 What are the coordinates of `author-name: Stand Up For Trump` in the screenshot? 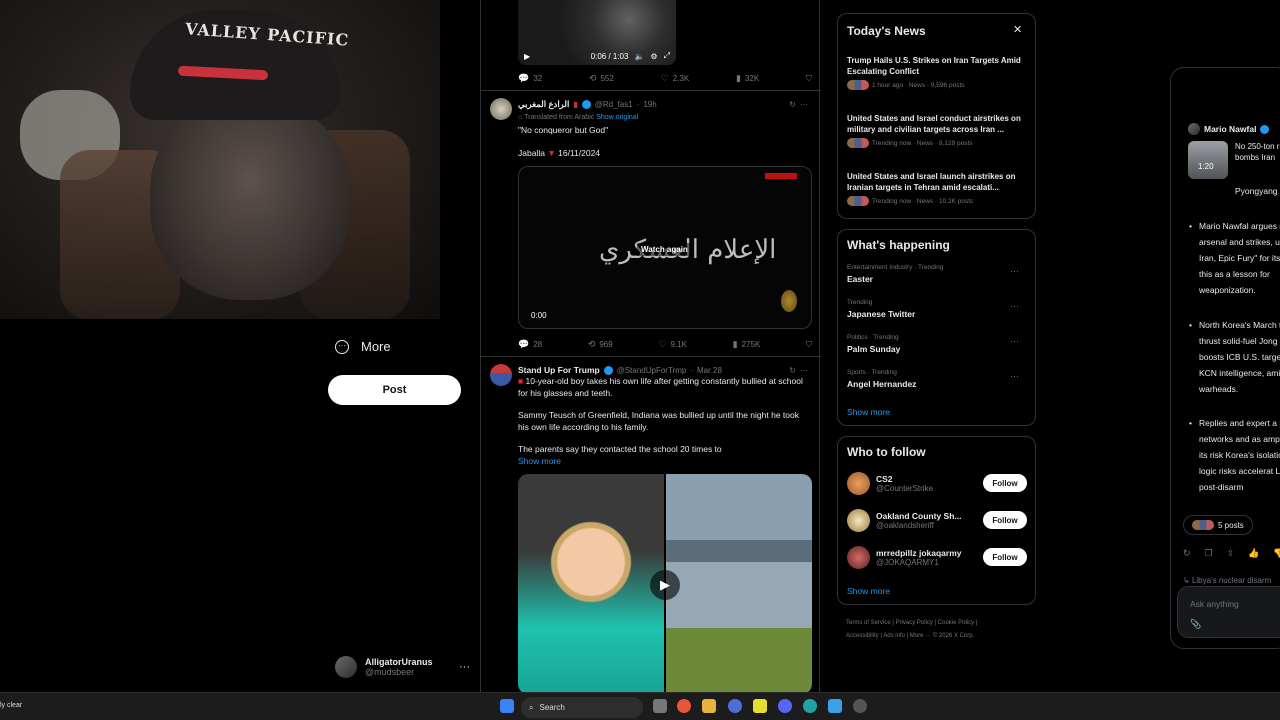 It's located at (559, 370).